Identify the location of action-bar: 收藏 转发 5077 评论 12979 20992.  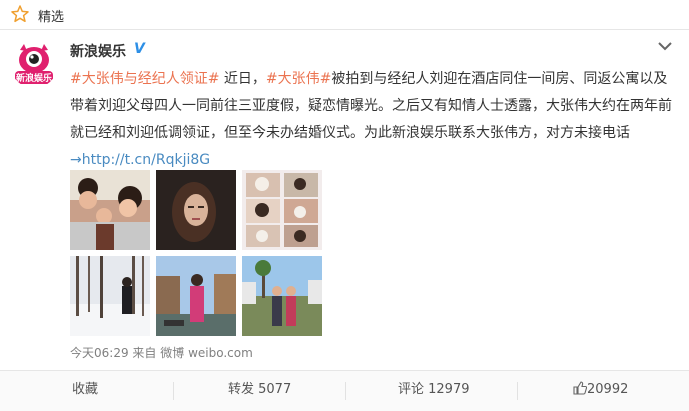
(344, 390).